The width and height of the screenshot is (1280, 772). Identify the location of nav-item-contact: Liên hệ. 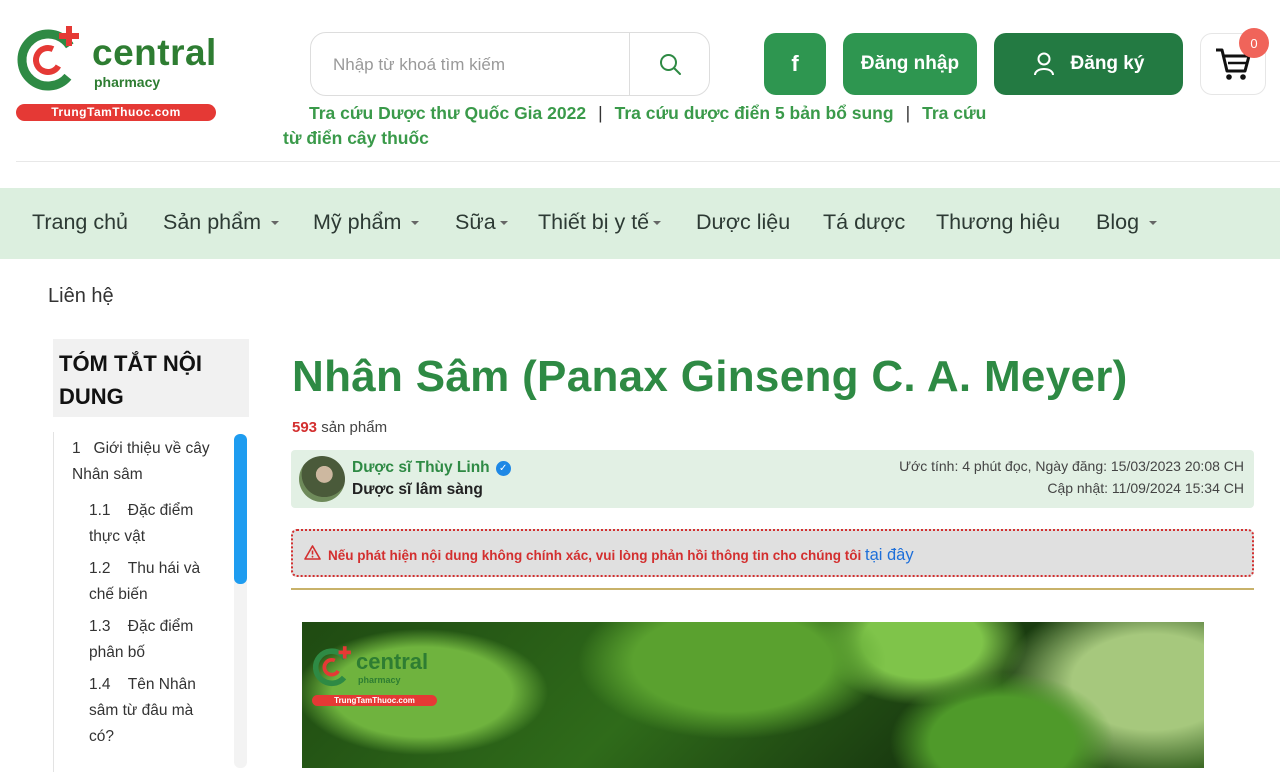
(81, 296).